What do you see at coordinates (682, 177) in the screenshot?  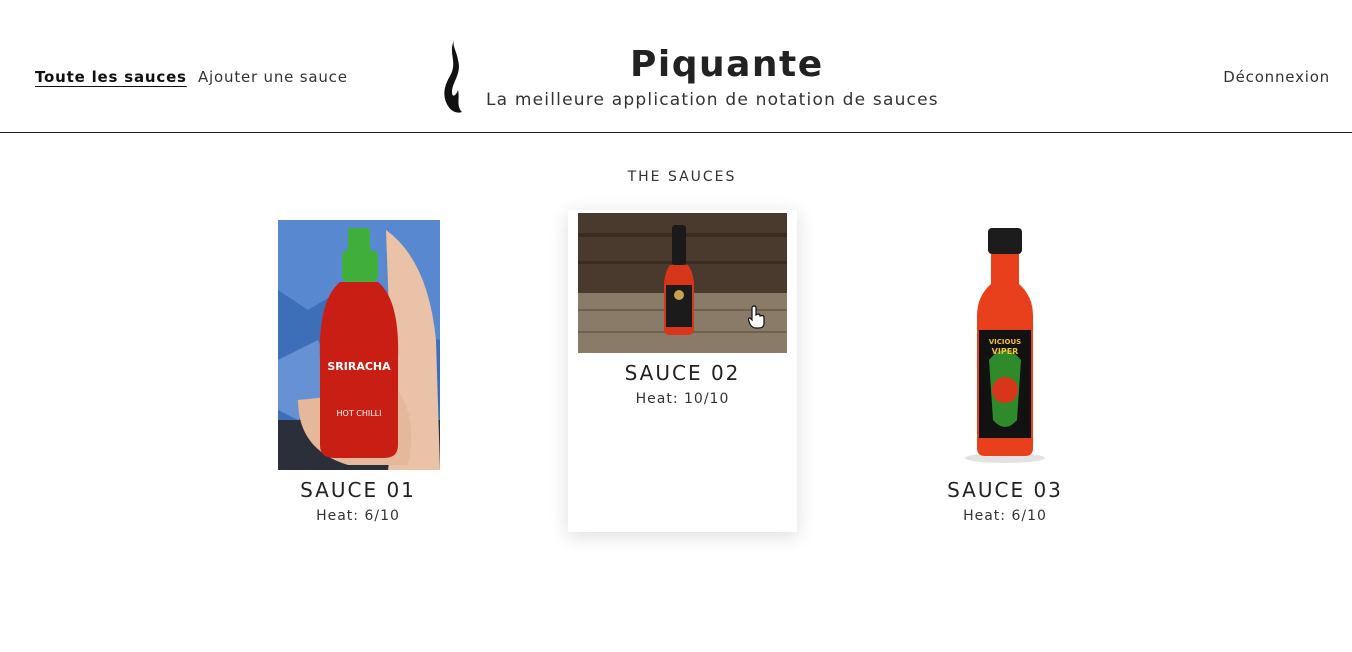 I see `section-title: THE SAUCES` at bounding box center [682, 177].